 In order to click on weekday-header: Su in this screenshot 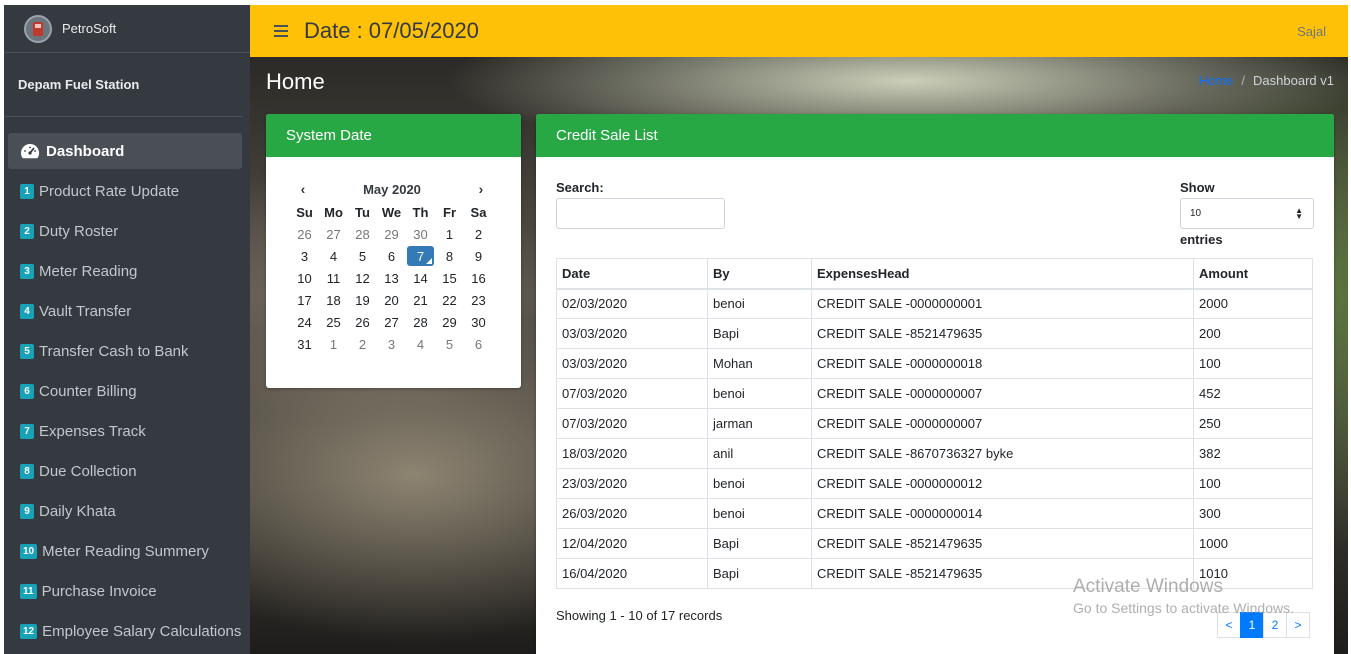, I will do `click(304, 212)`.